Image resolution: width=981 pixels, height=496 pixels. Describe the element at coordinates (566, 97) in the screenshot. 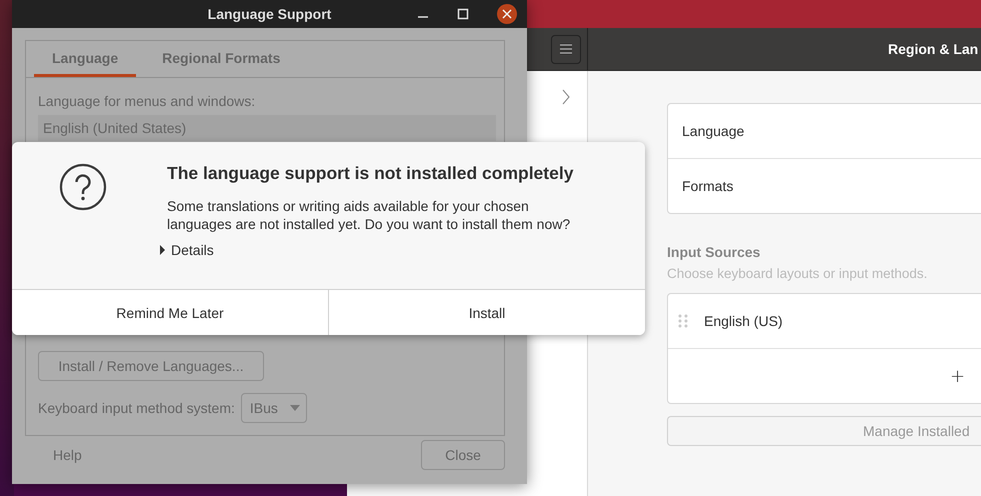

I see `chevron-icon` at that location.